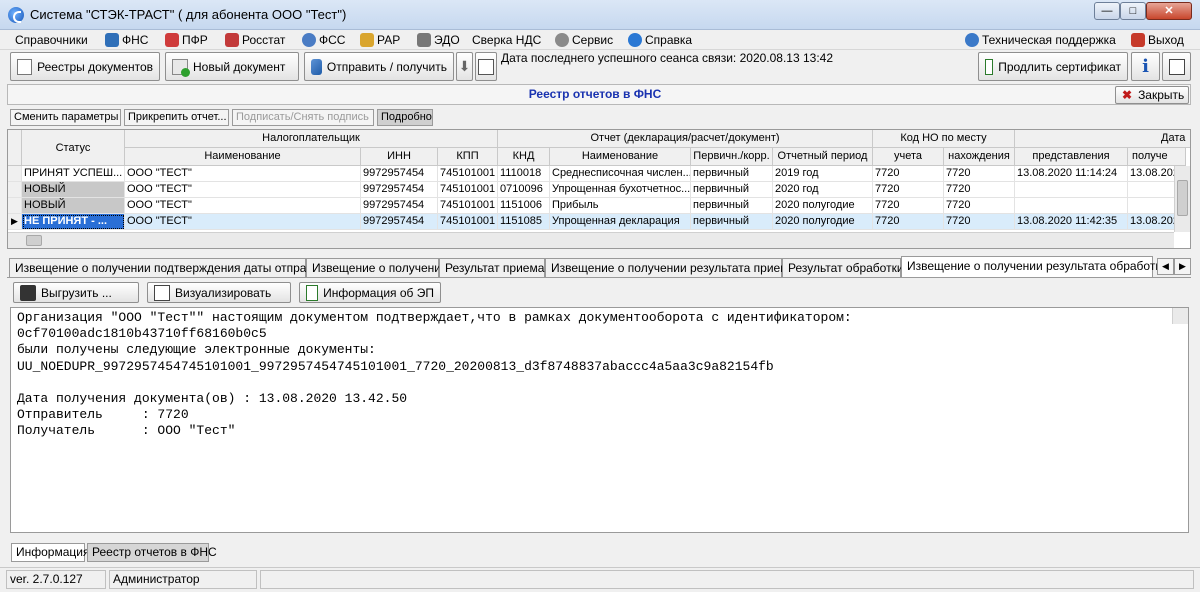 The height and width of the screenshot is (592, 1200). I want to click on certificate-icon, so click(989, 66).